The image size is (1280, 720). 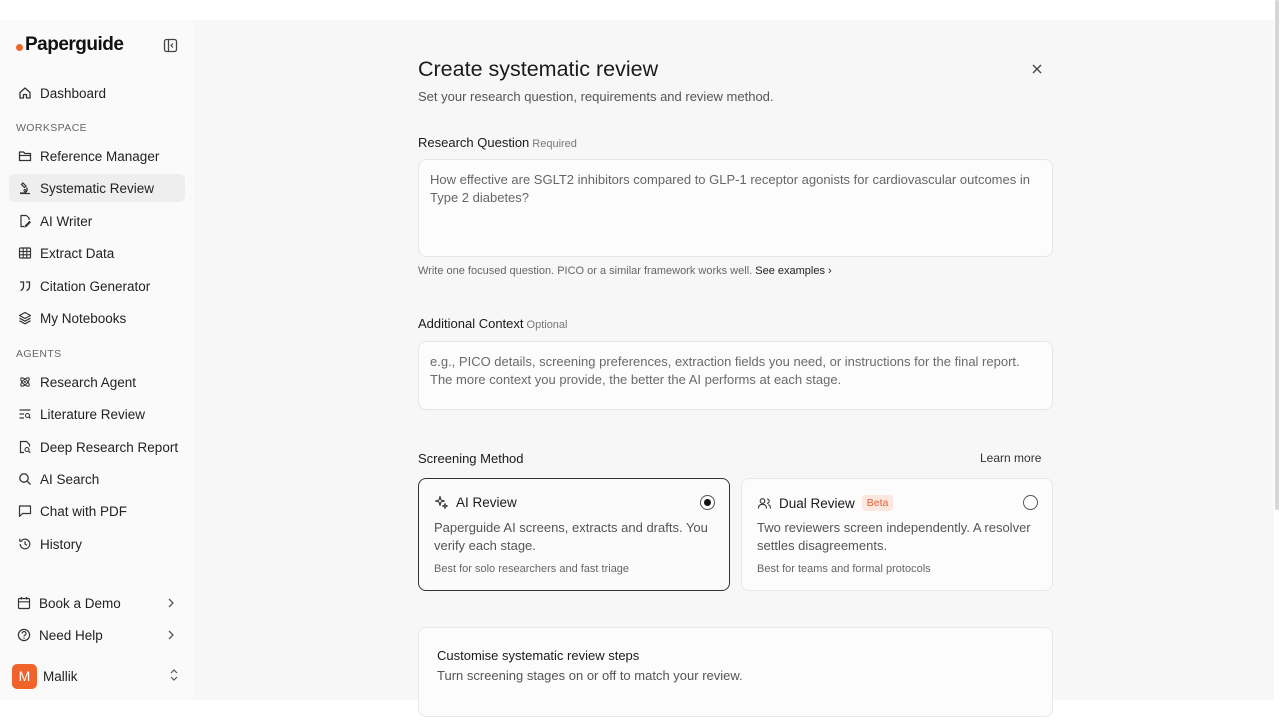 I want to click on sidebar-item-label: Research Agent, so click(x=88, y=382).